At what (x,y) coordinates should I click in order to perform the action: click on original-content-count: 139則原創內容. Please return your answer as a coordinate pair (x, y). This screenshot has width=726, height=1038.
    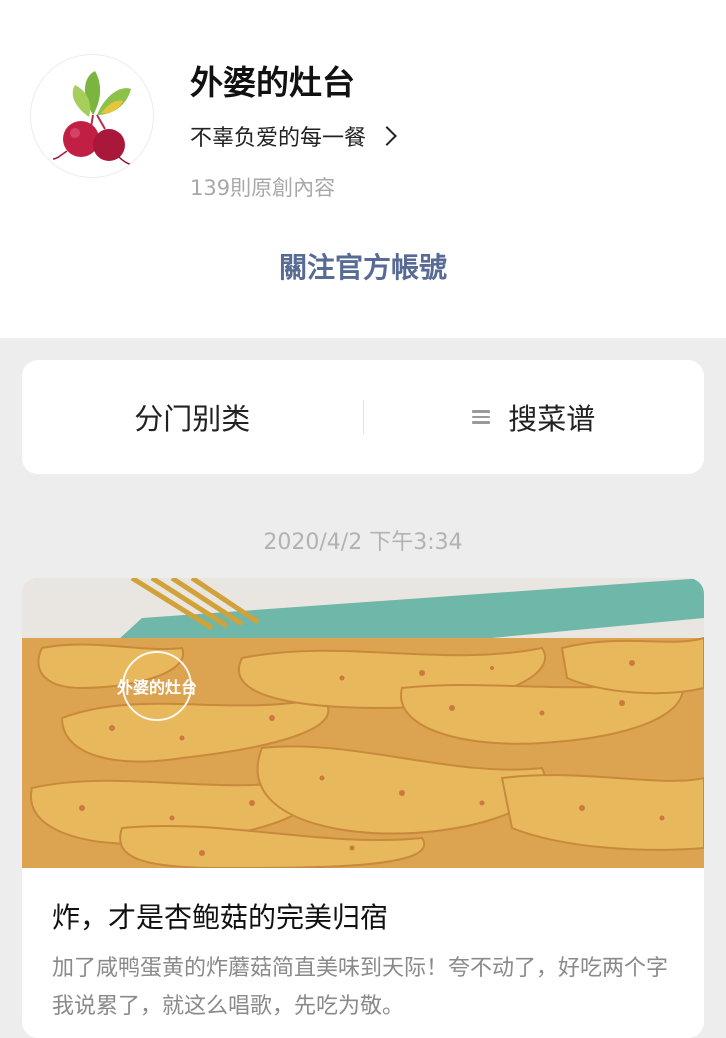
    Looking at the image, I should click on (263, 188).